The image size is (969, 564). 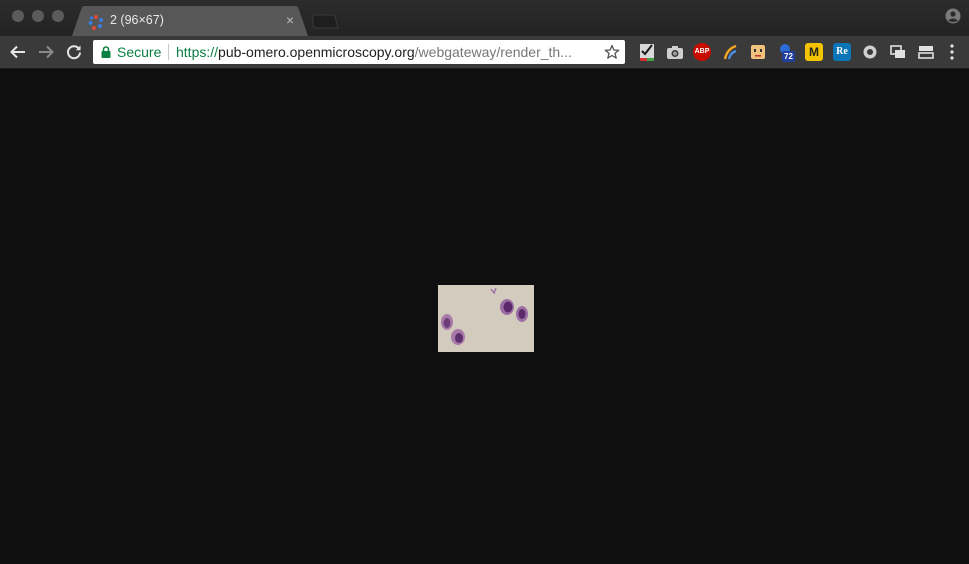 What do you see at coordinates (612, 52) in the screenshot?
I see `bookmark-star-icon` at bounding box center [612, 52].